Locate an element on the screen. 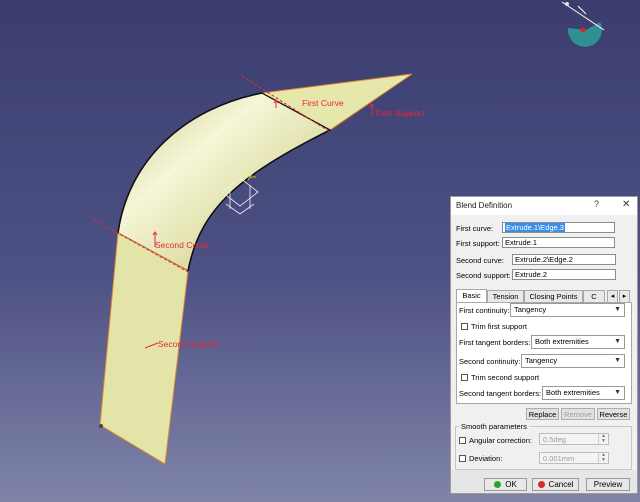  second-support-field: Extrude.2 is located at coordinates (564, 274).